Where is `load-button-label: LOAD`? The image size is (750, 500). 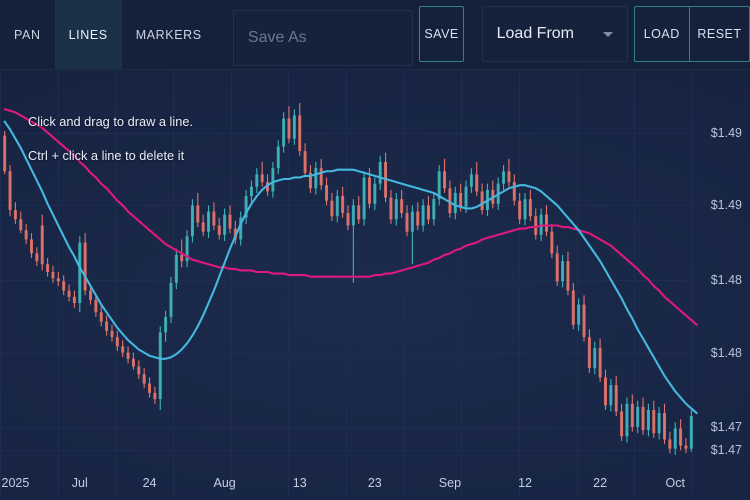 load-button-label: LOAD is located at coordinates (661, 34).